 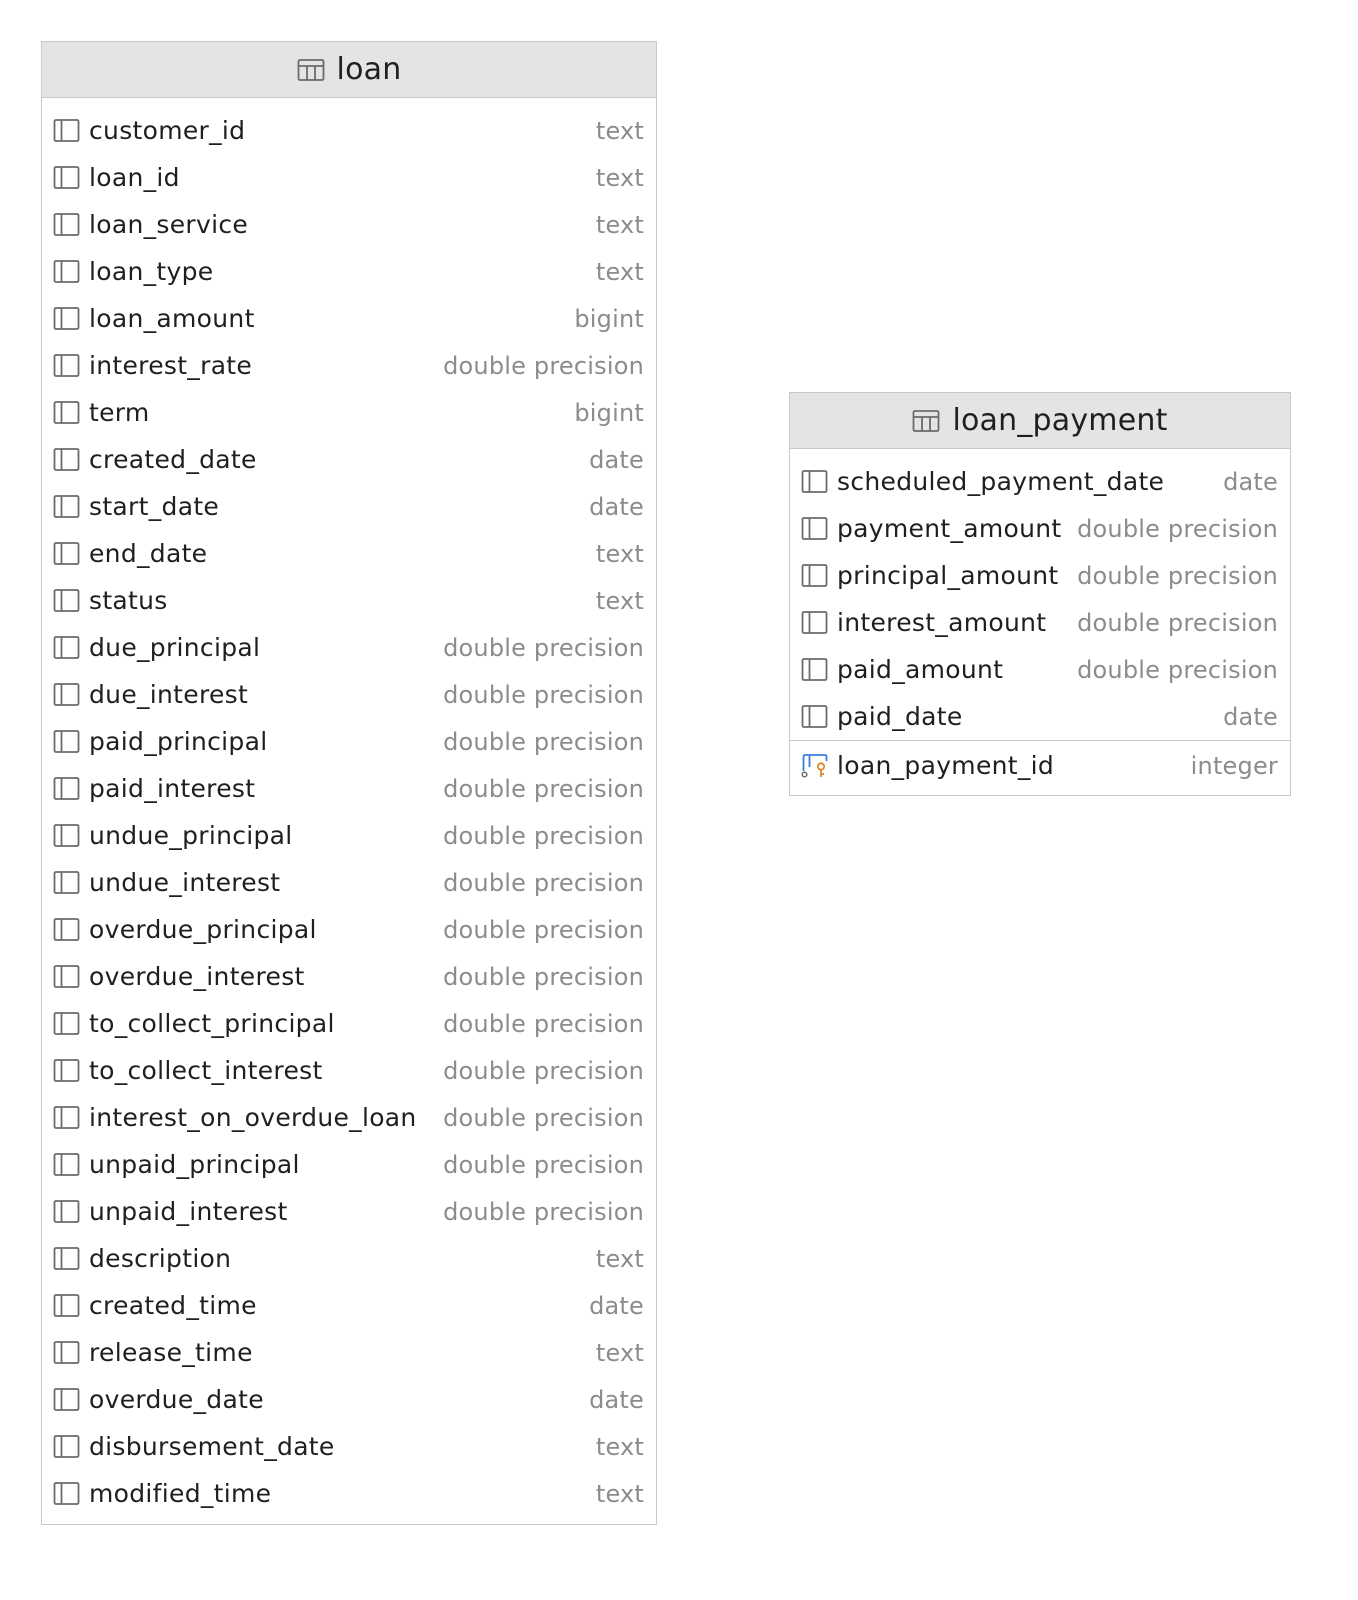 What do you see at coordinates (194, 1164) in the screenshot?
I see `column-name: unpaid_principal` at bounding box center [194, 1164].